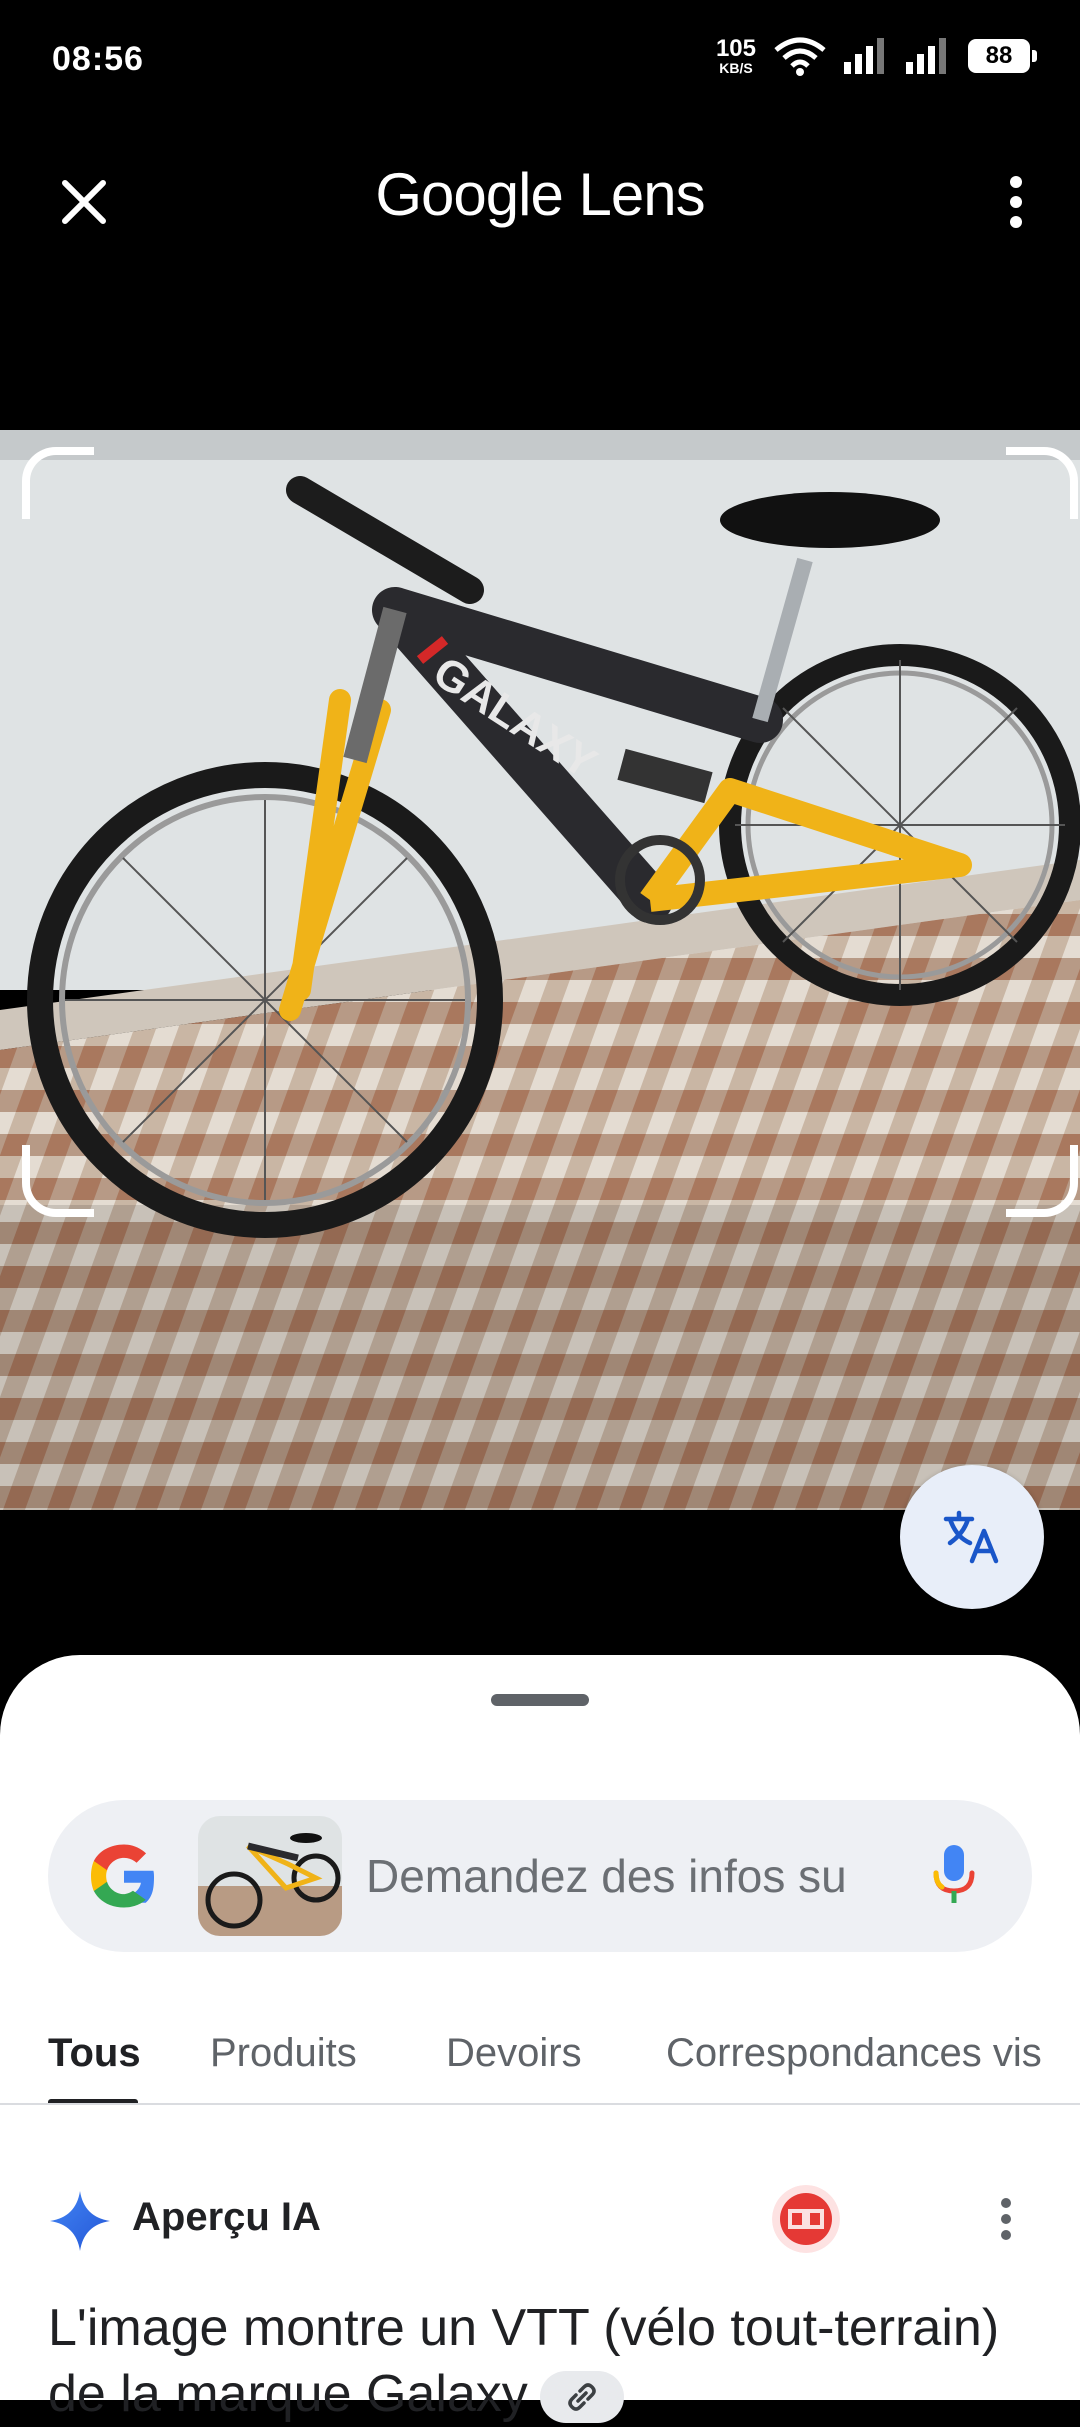 The height and width of the screenshot is (2427, 1080). What do you see at coordinates (1042, 483) in the screenshot?
I see `crop-handle-top-right` at bounding box center [1042, 483].